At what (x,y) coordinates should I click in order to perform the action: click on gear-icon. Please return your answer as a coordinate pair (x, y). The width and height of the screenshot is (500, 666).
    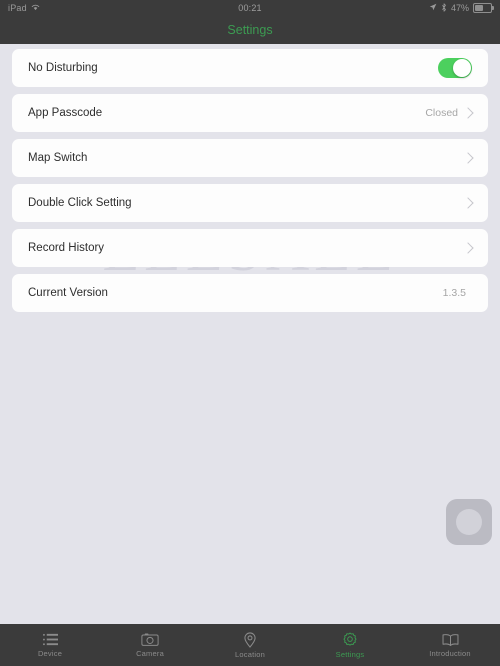
    Looking at the image, I should click on (350, 640).